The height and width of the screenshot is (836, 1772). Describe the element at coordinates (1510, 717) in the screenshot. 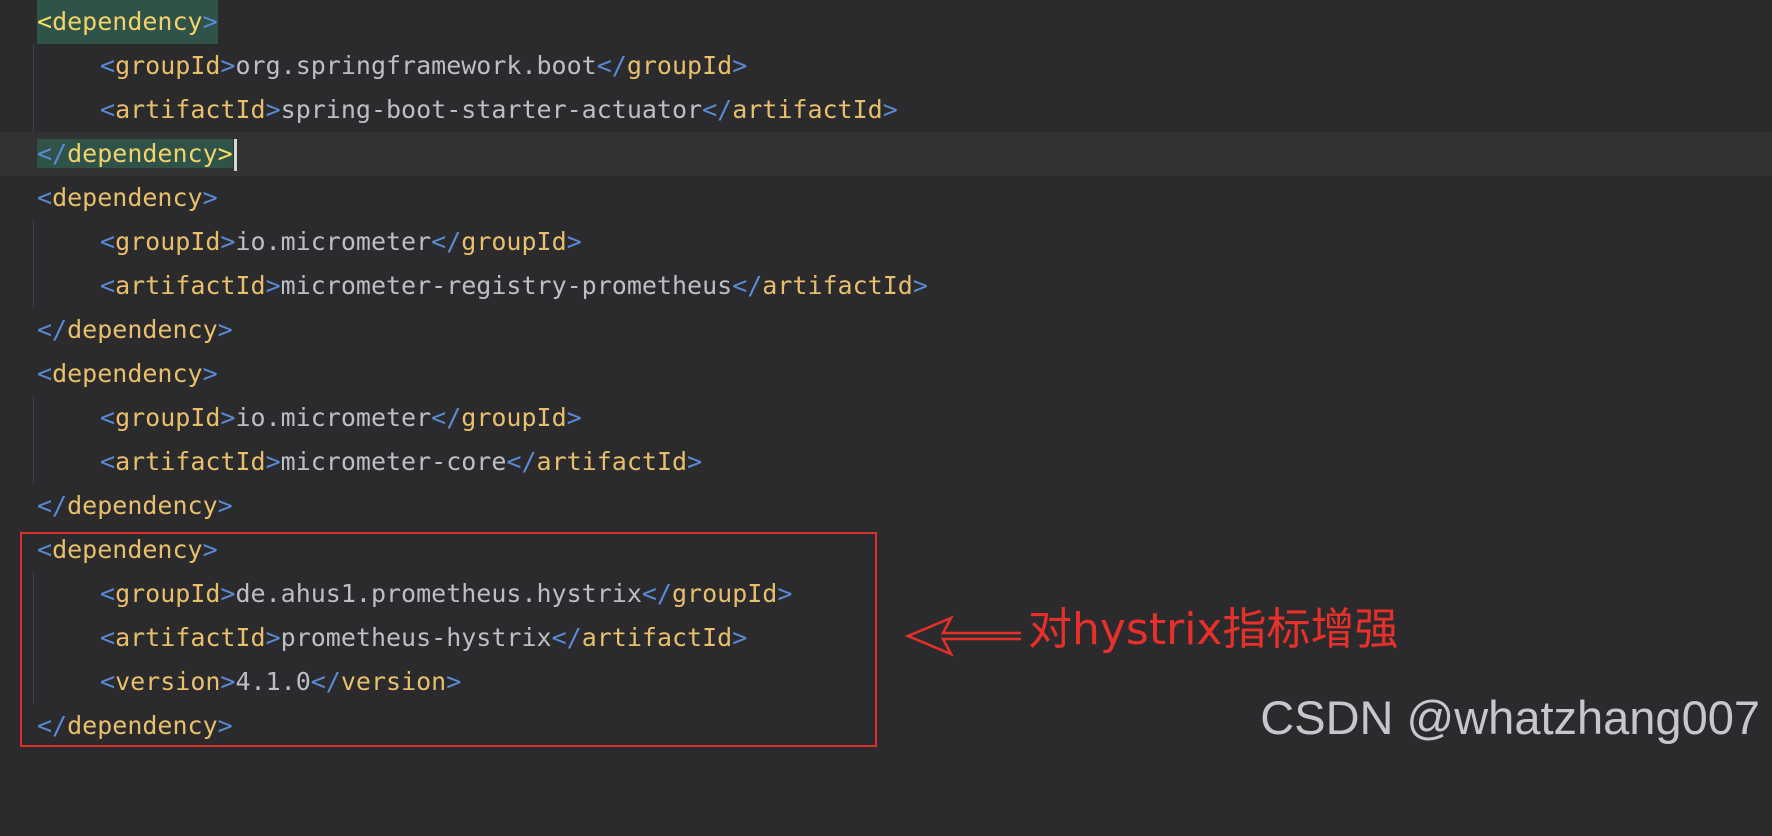

I see `csdn-watermark: CSDN @whatzhang007` at that location.